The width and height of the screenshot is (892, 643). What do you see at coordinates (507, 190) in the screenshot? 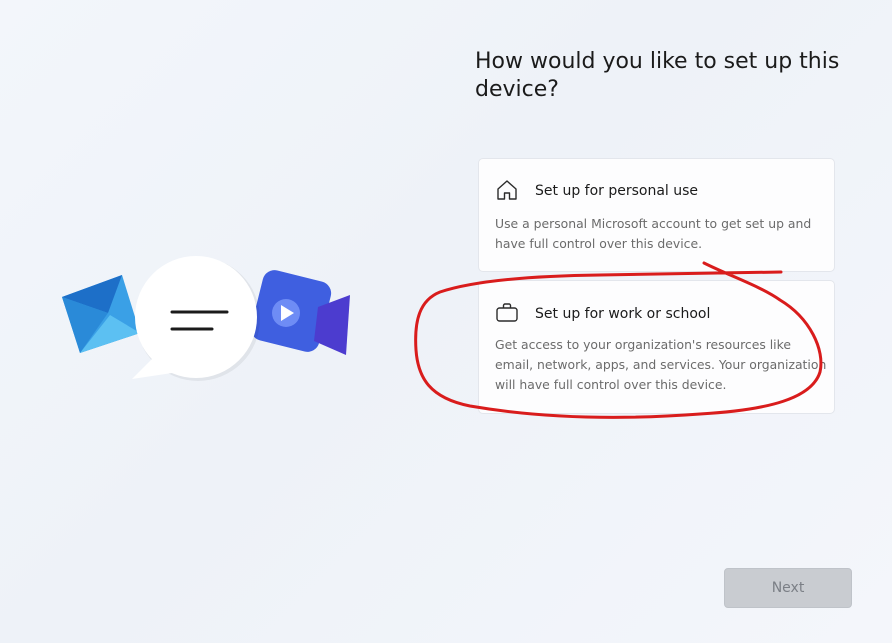
I see `home-icon` at bounding box center [507, 190].